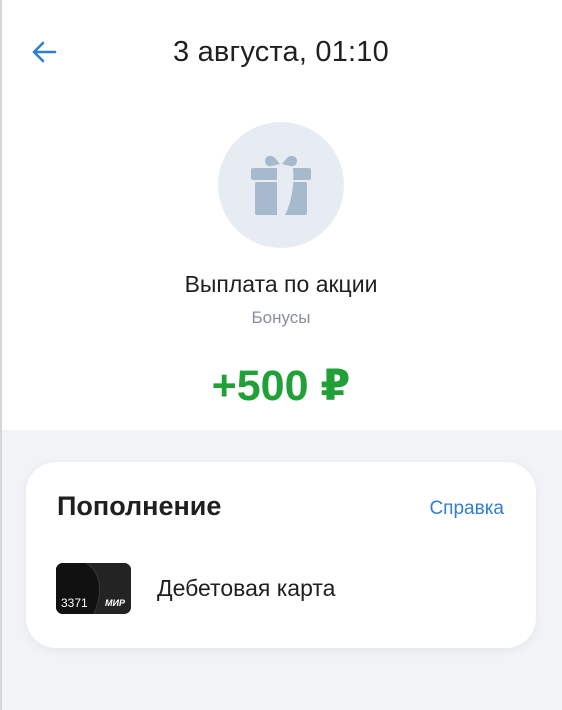 The width and height of the screenshot is (562, 710). What do you see at coordinates (139, 506) in the screenshot?
I see `section-title: Пополнение` at bounding box center [139, 506].